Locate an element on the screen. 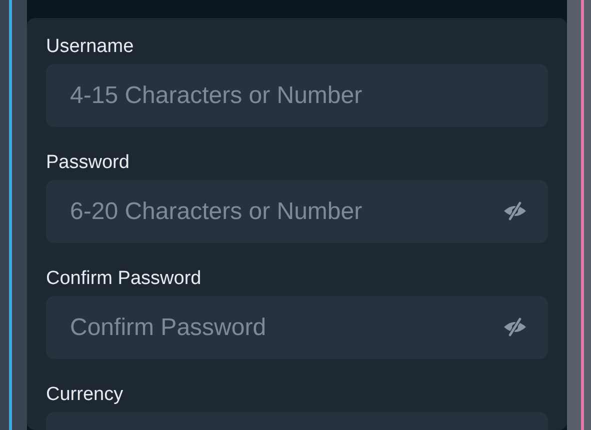 The height and width of the screenshot is (430, 591). field-label: Currency is located at coordinates (85, 395).